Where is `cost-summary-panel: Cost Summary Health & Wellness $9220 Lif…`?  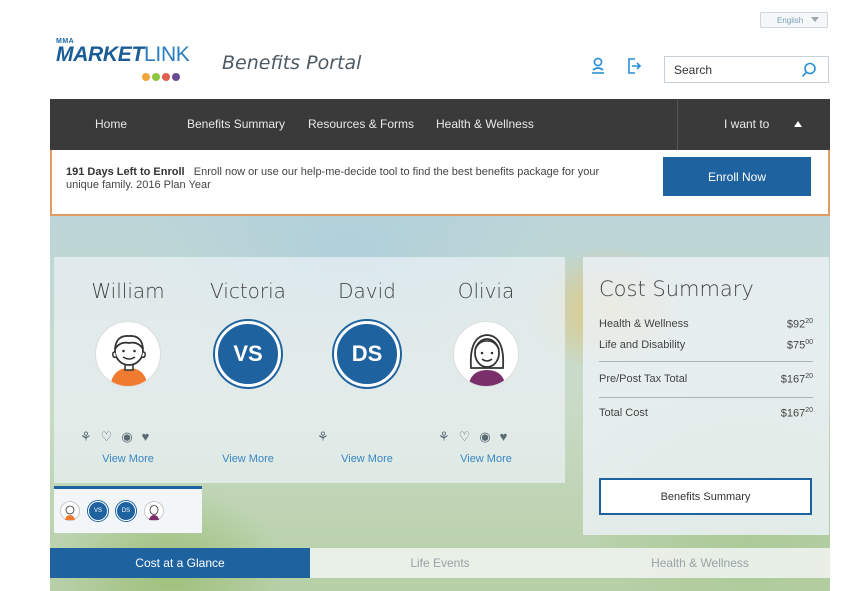
cost-summary-panel: Cost Summary Health & Wellness $9220 Lif… is located at coordinates (706, 396).